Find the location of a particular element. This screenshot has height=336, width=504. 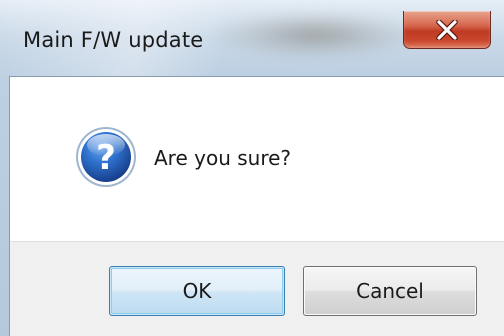

question-icon: ? is located at coordinates (106, 157).